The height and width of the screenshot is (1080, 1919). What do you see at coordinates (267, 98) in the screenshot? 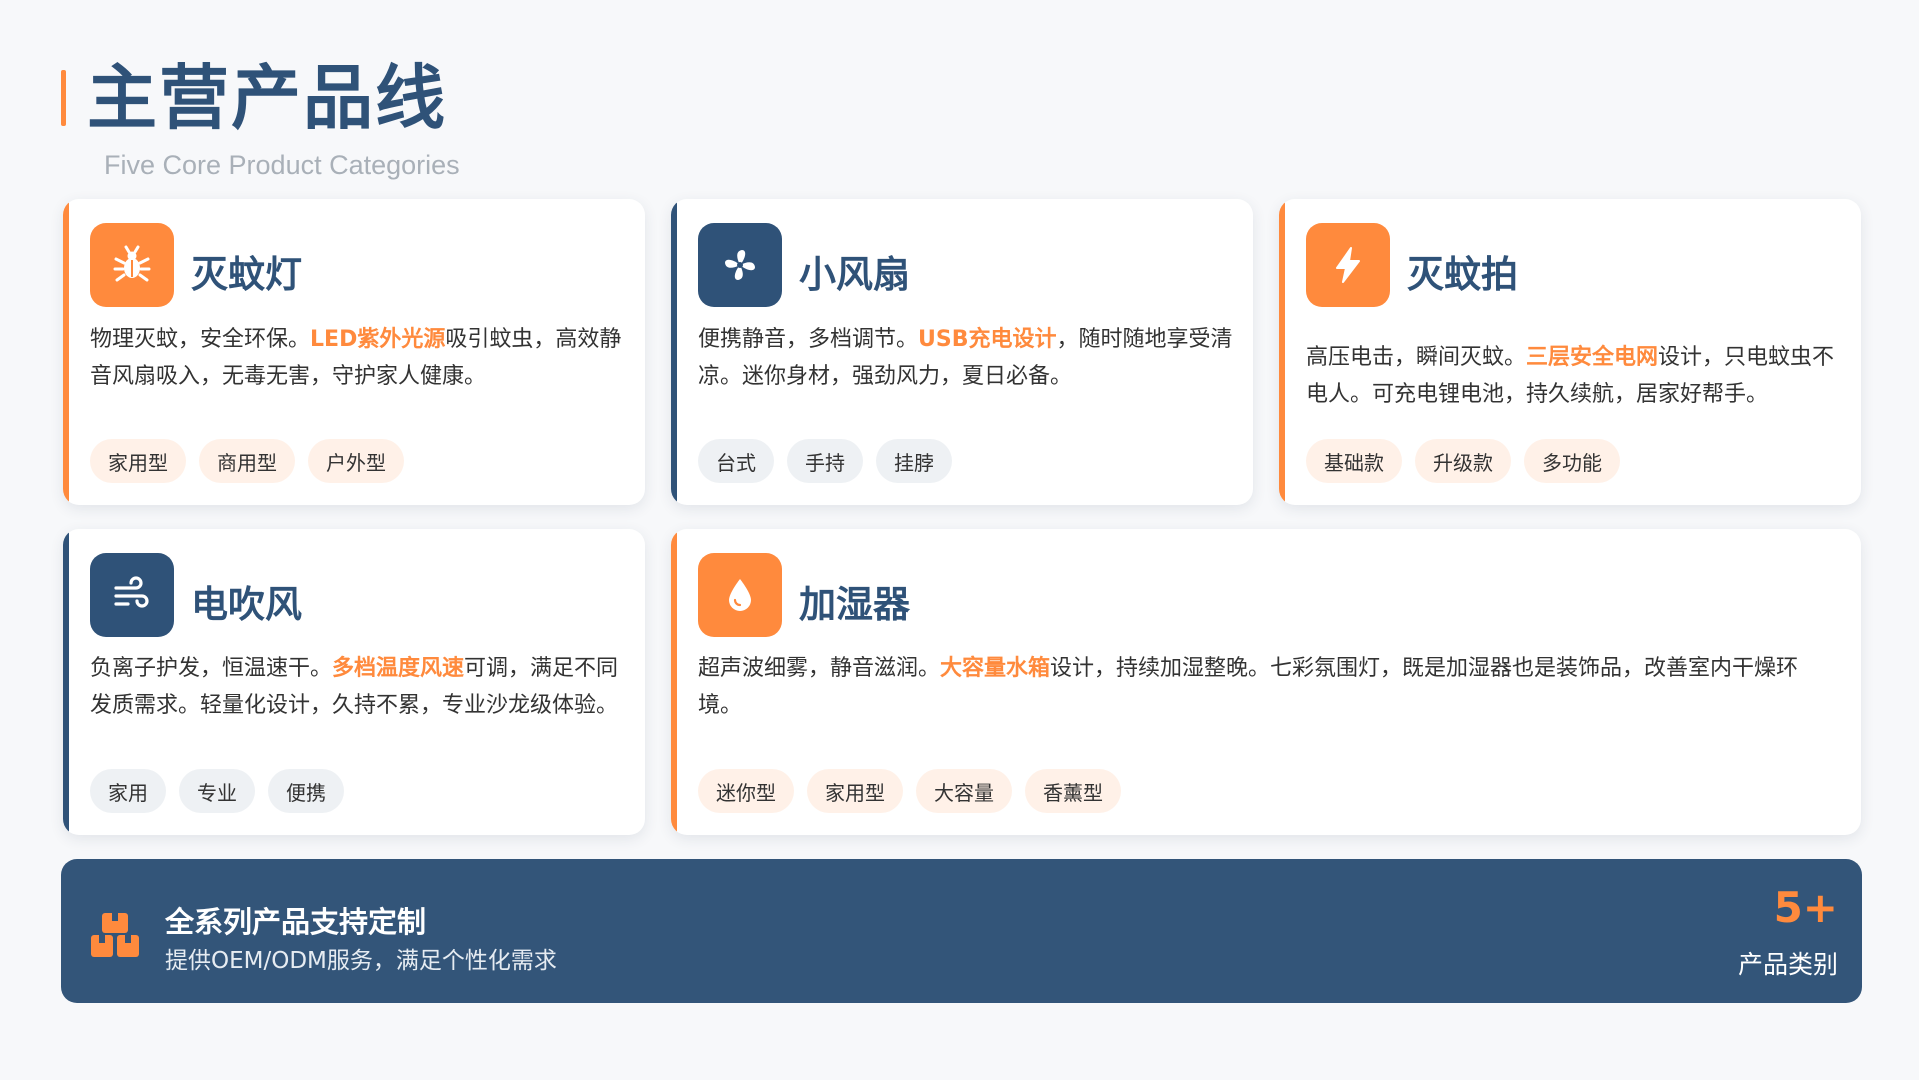
I see `page-title: 主营产品线` at bounding box center [267, 98].